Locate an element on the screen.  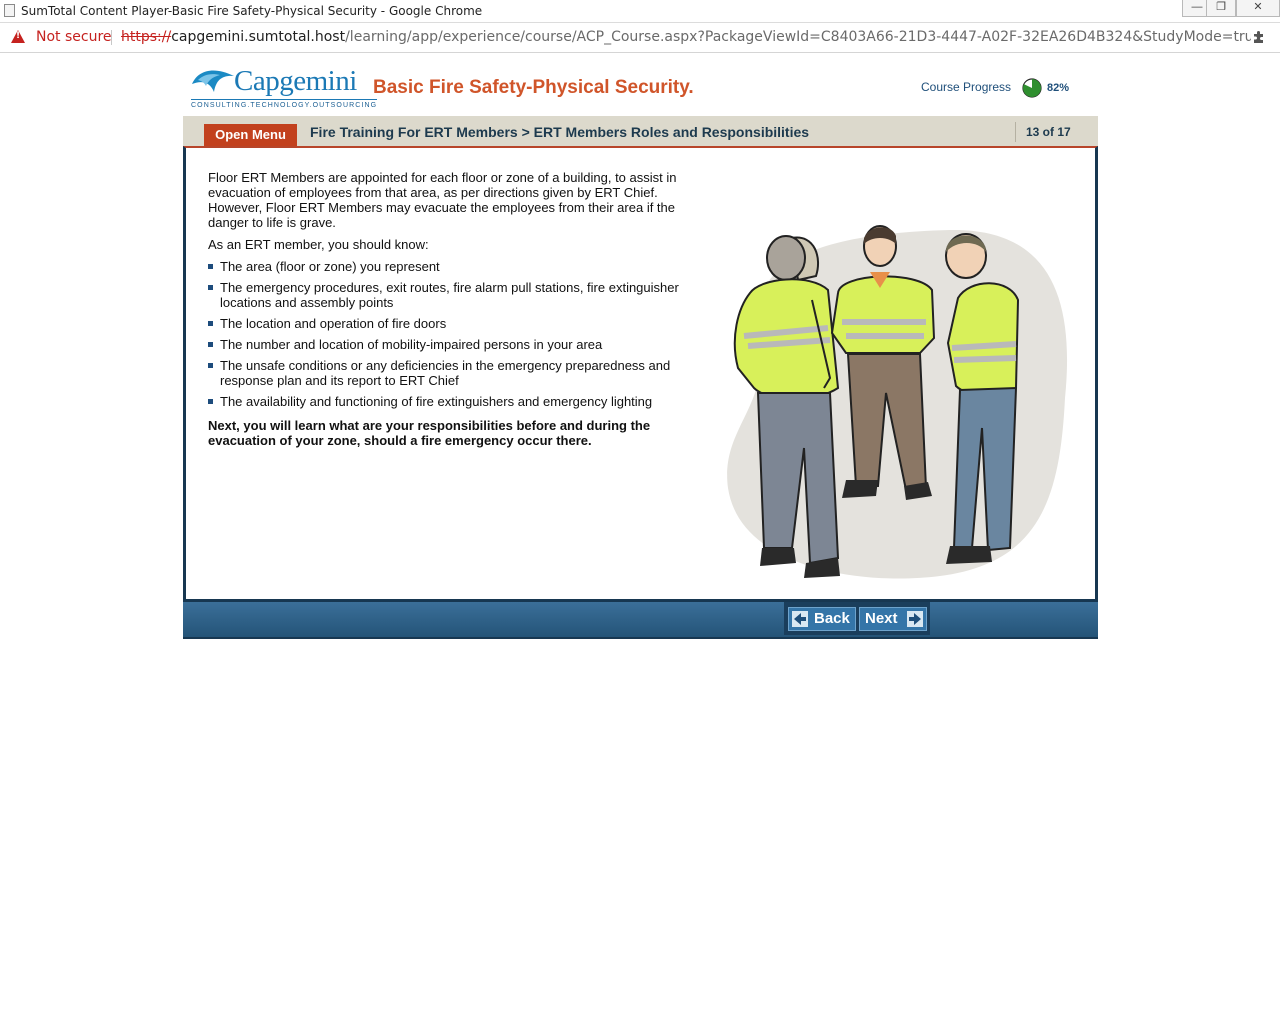
pager-divider is located at coordinates (1015, 132).